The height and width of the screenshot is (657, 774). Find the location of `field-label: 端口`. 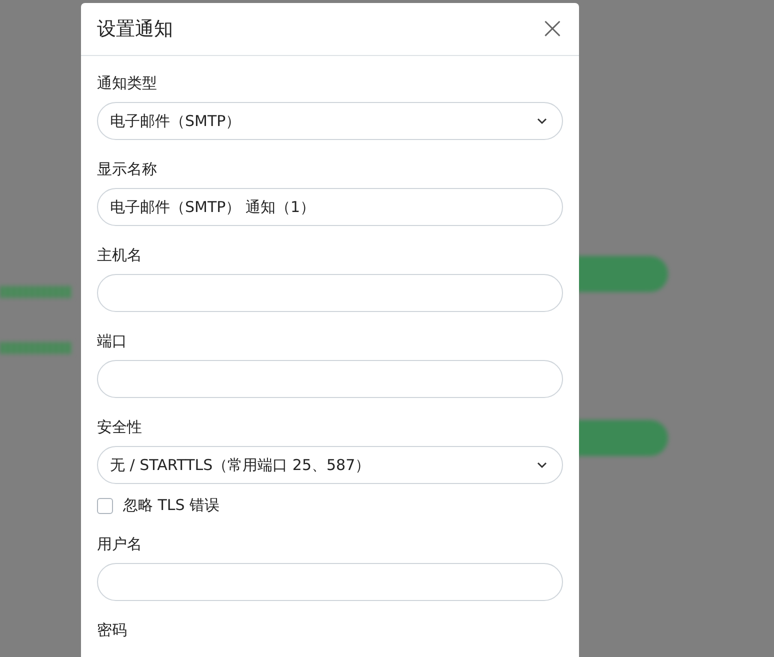

field-label: 端口 is located at coordinates (112, 341).